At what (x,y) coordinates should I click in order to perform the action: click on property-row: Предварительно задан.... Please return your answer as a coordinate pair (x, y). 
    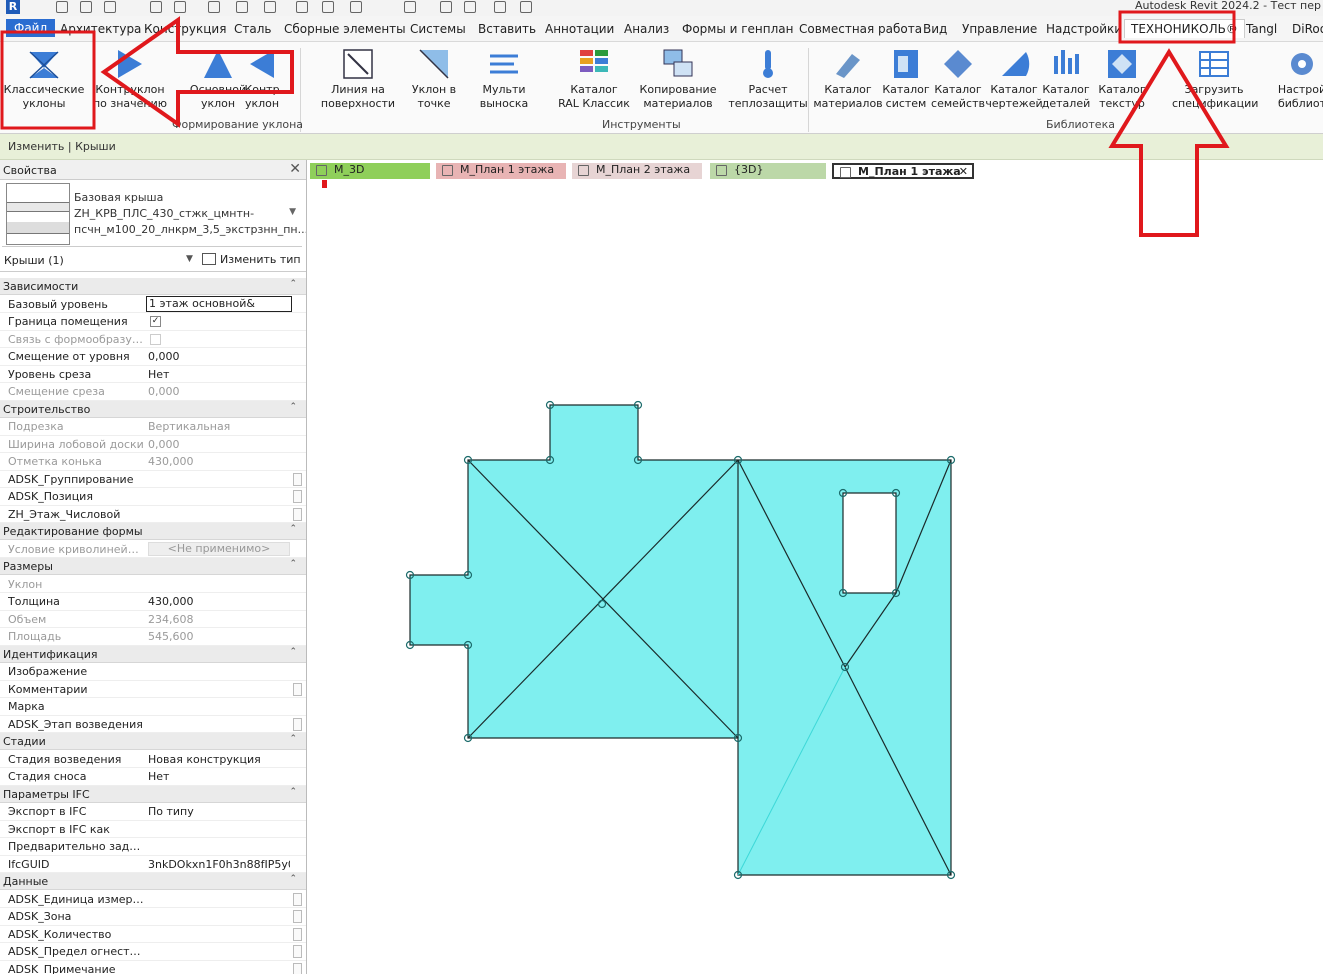
    Looking at the image, I should click on (153, 847).